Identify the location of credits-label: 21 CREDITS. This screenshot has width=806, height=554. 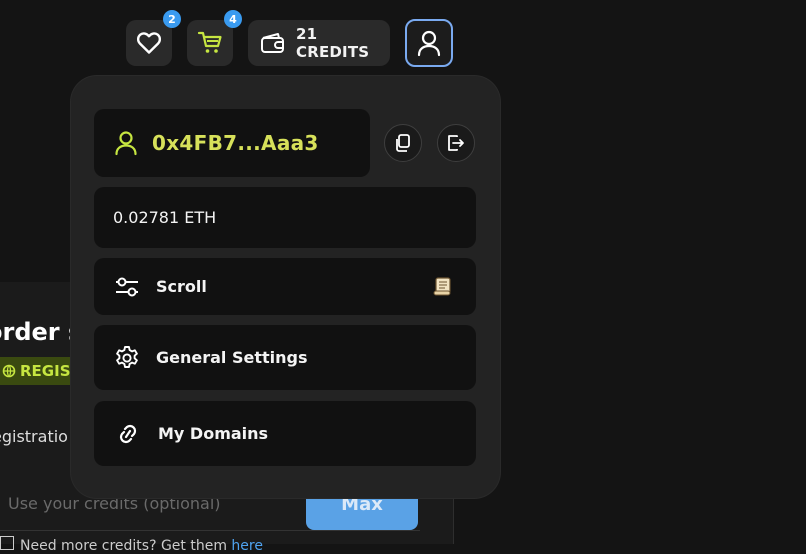
(333, 43).